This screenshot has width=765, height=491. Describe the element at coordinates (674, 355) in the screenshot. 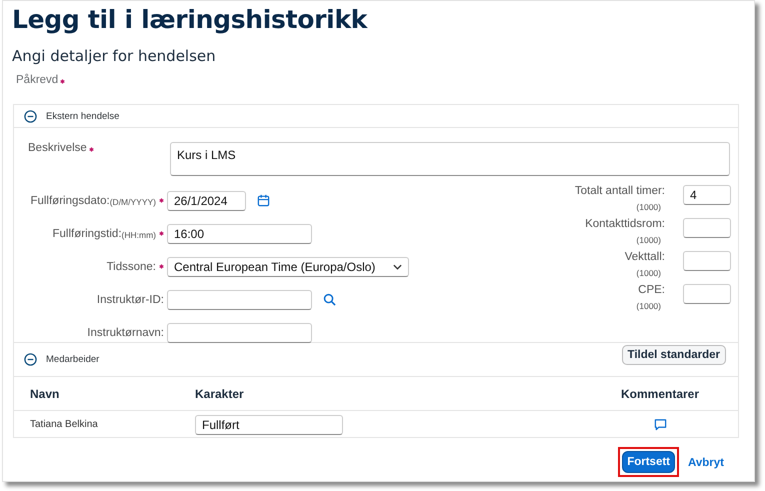

I see `assign-defaults-button: Tildel standarder` at that location.